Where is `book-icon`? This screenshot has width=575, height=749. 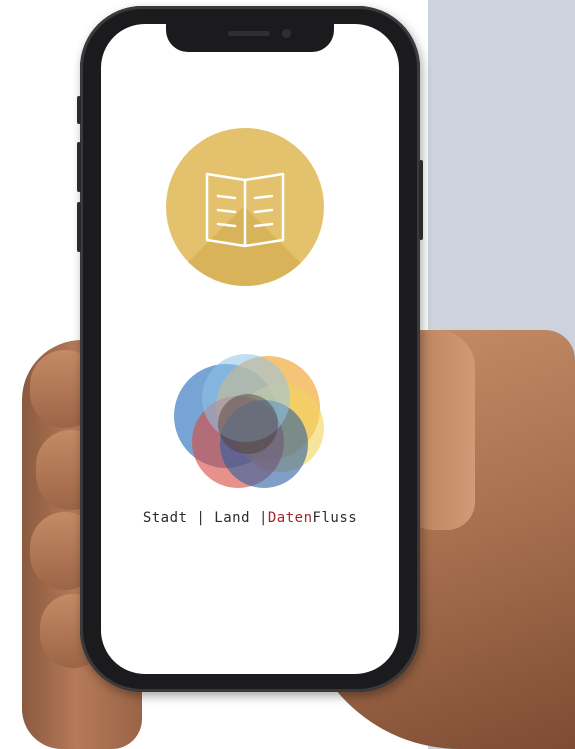
book-icon is located at coordinates (245, 210).